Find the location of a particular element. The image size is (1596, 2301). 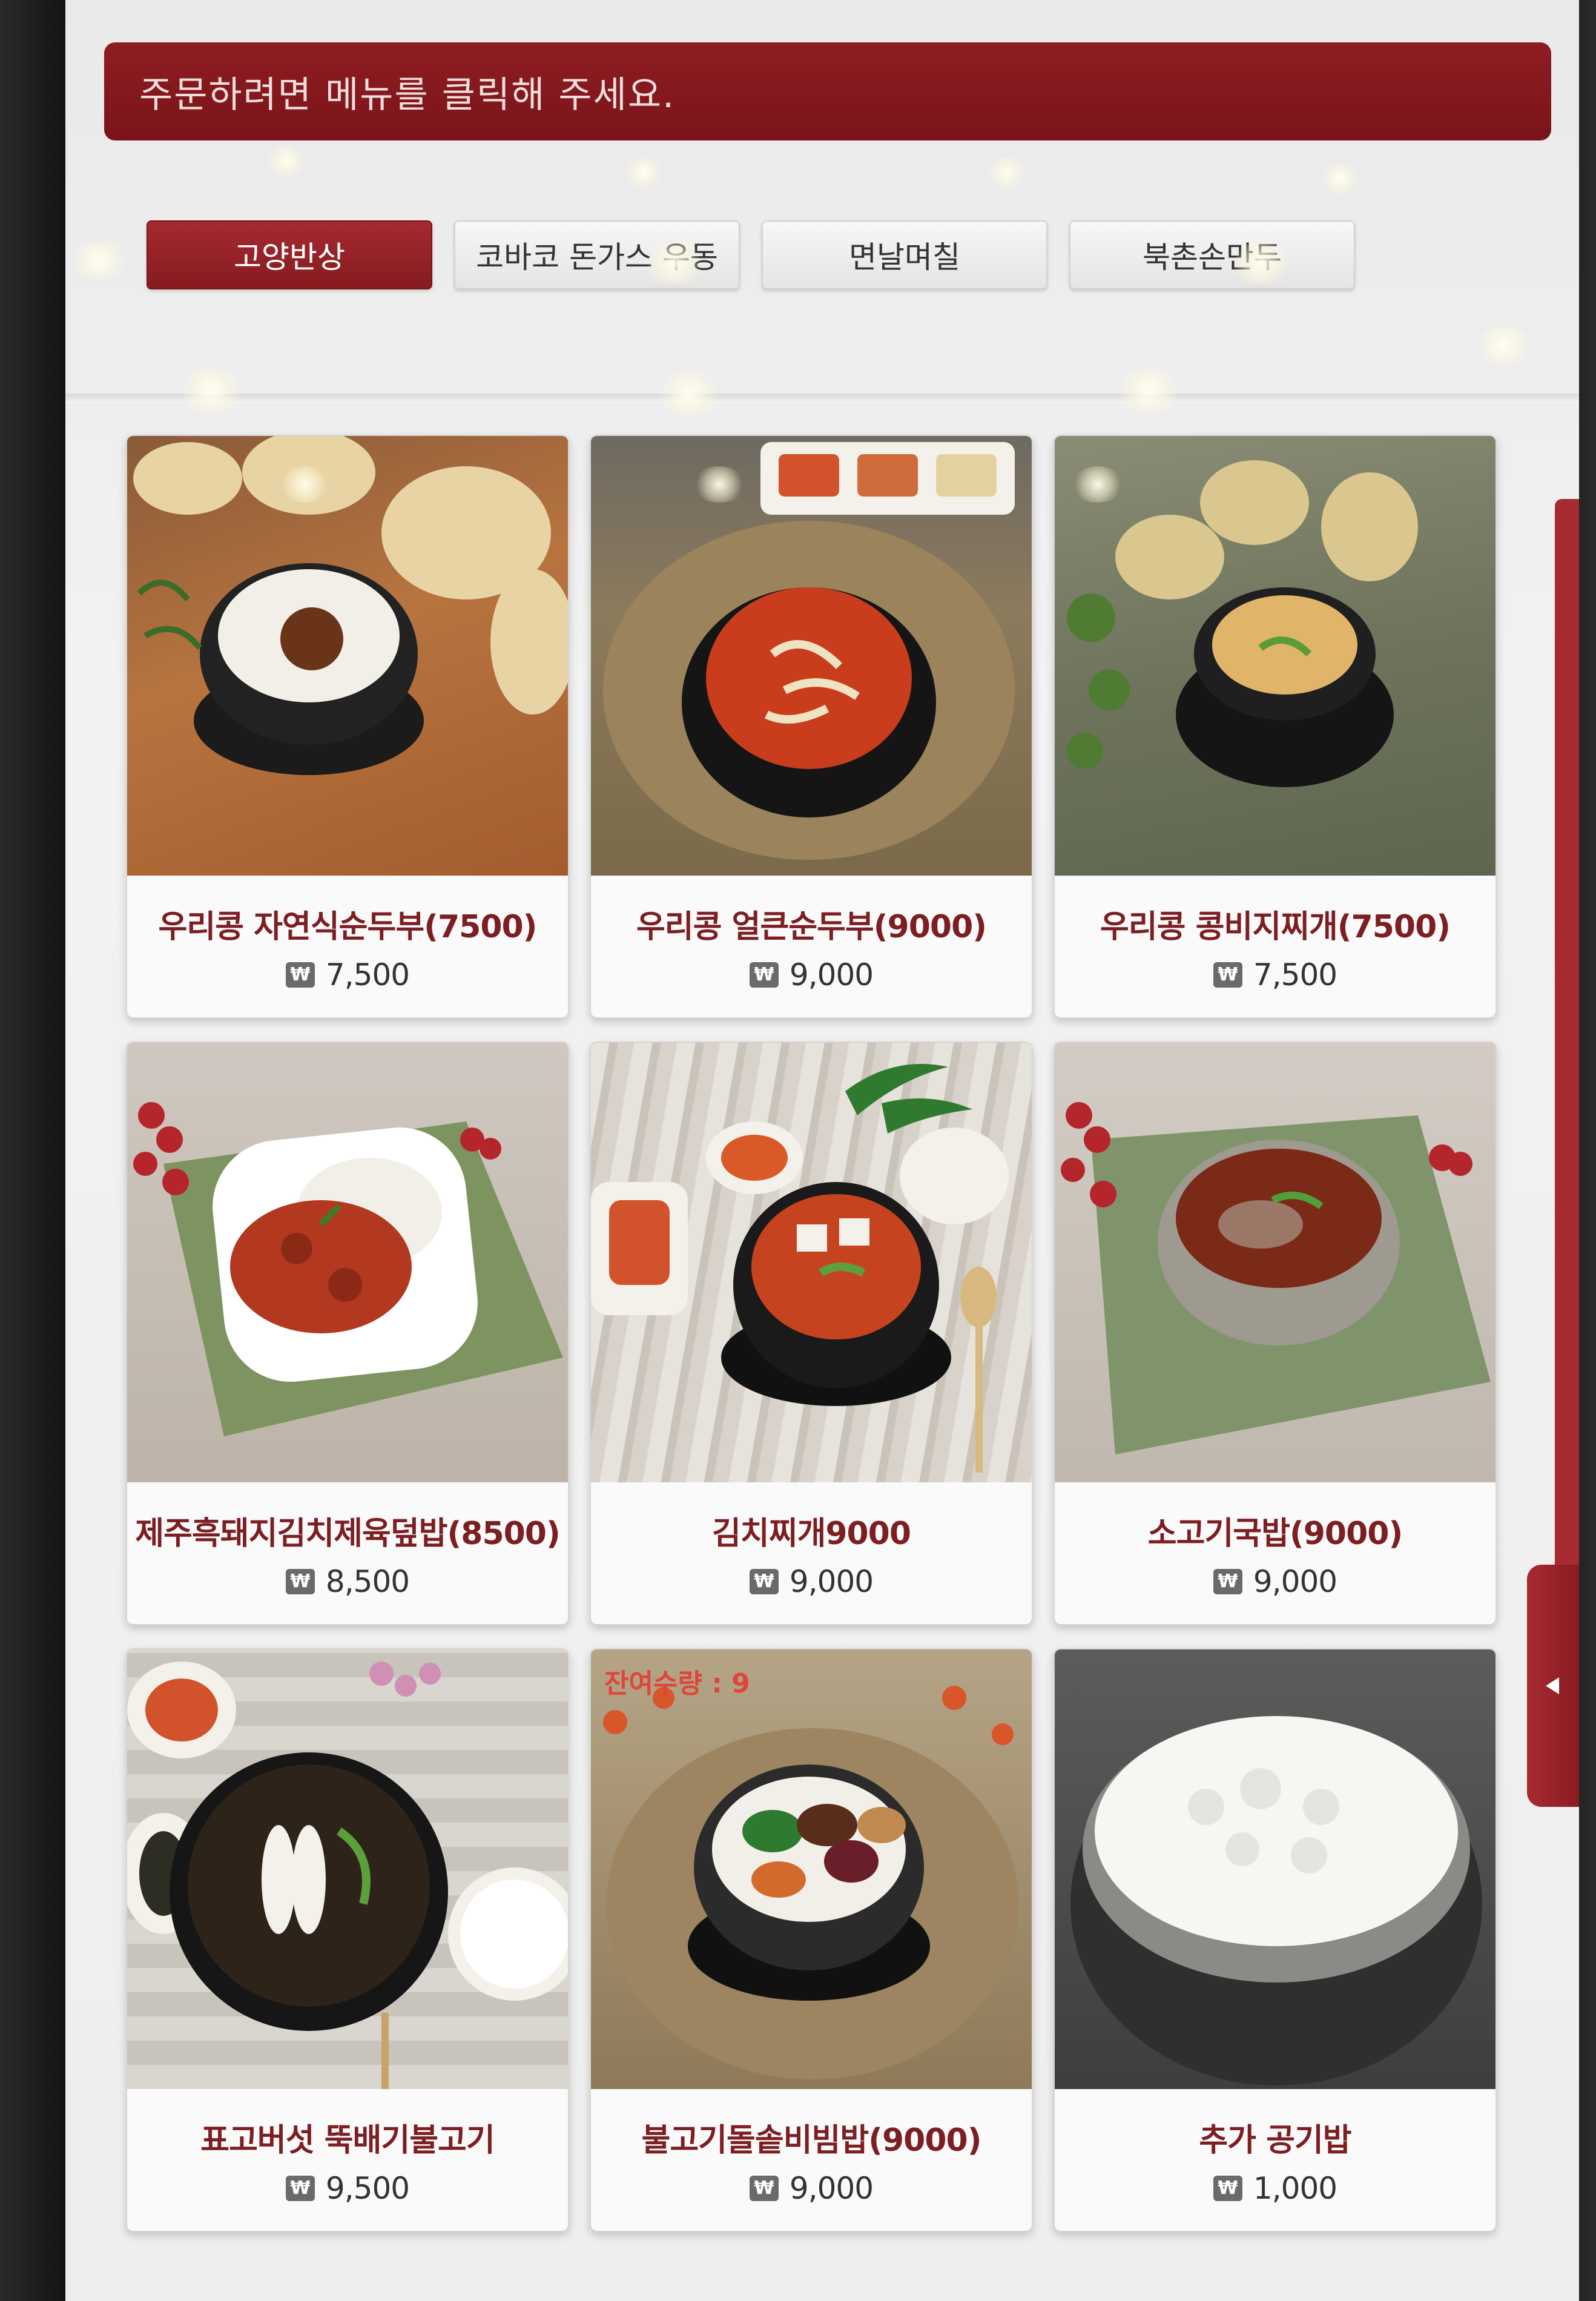

spicy-pork-rice-bowl-image is located at coordinates (347, 1262).